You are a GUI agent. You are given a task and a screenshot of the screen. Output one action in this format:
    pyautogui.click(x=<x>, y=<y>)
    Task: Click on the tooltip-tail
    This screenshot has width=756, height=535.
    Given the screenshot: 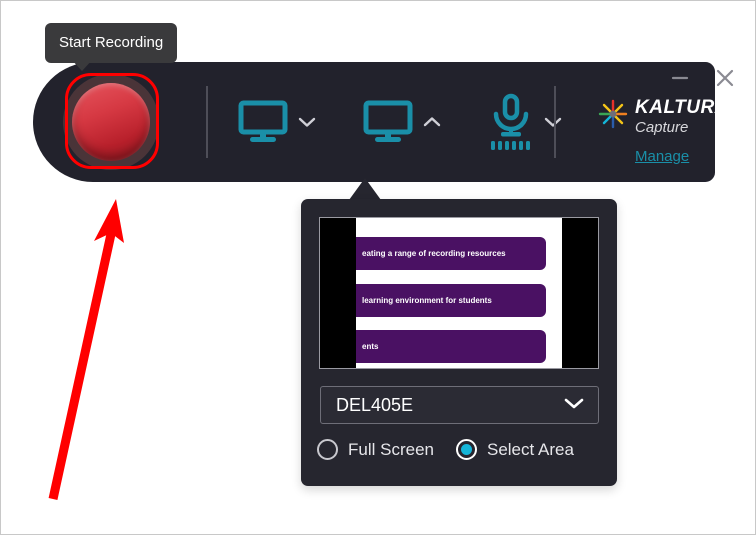 What is the action you would take?
    pyautogui.click(x=82, y=65)
    